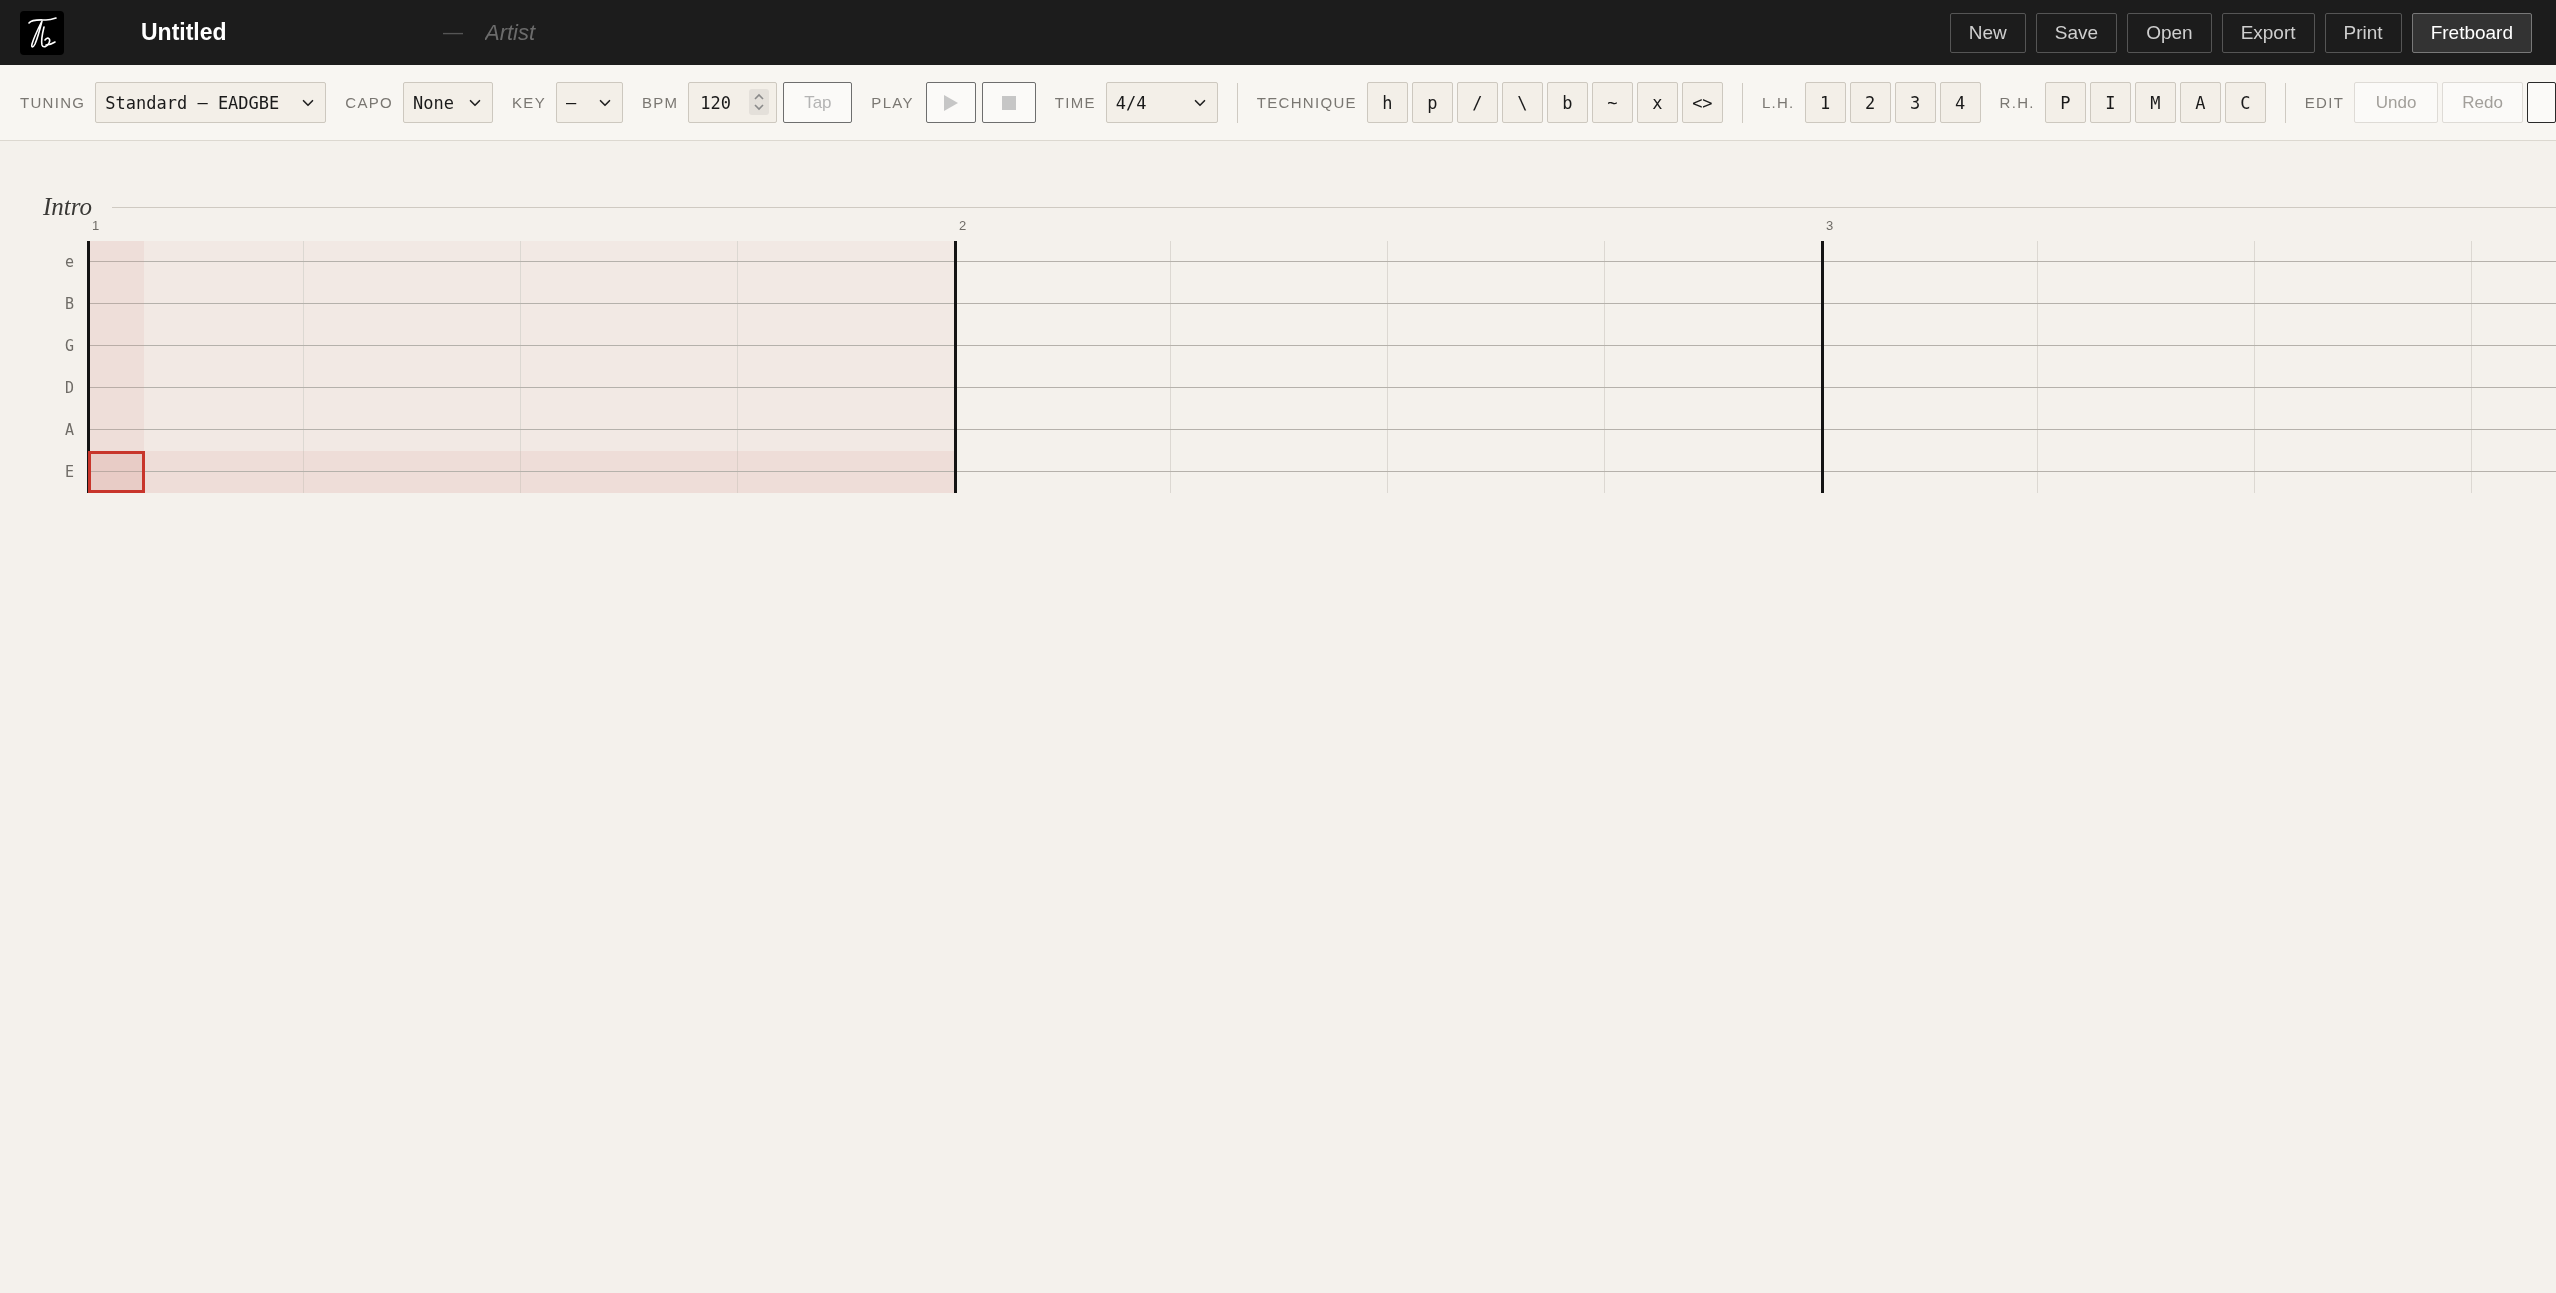 This screenshot has height=1293, width=2556. I want to click on technique-button: <>, so click(1702, 102).